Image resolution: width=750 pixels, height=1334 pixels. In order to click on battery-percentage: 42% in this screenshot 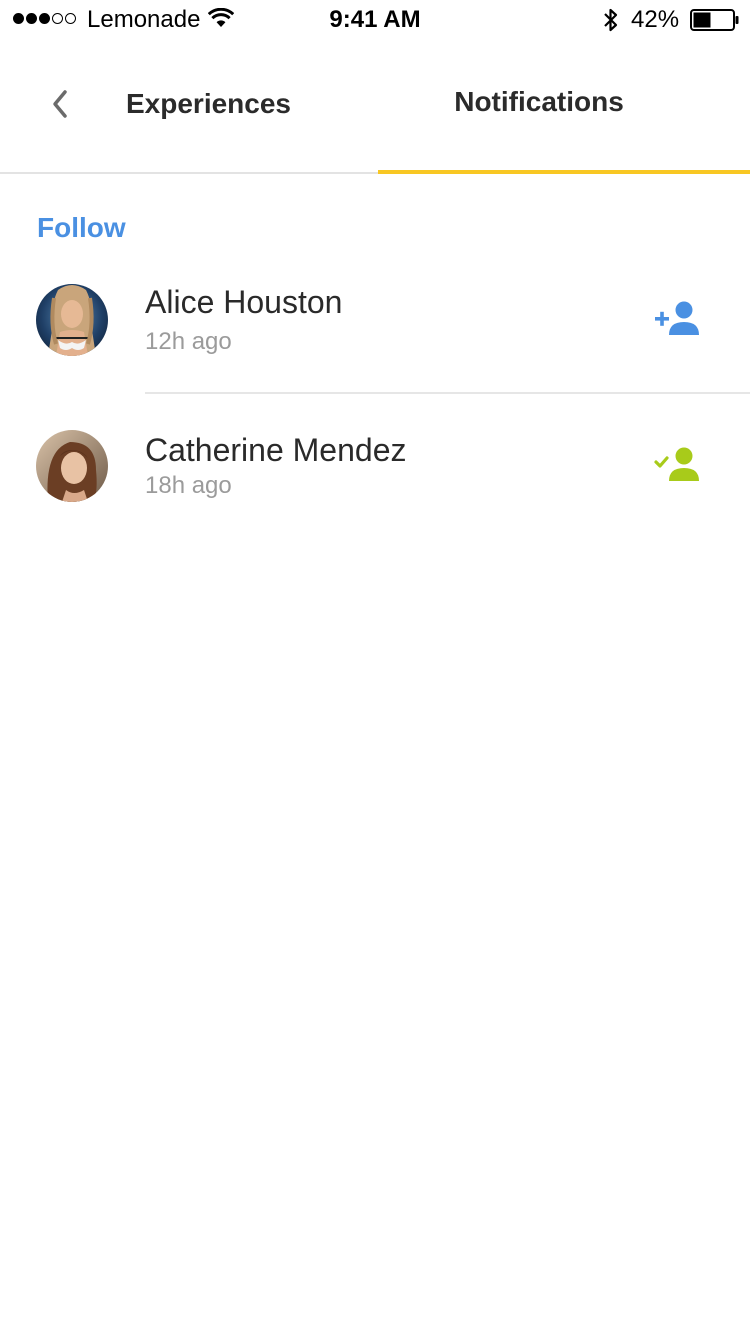, I will do `click(655, 19)`.